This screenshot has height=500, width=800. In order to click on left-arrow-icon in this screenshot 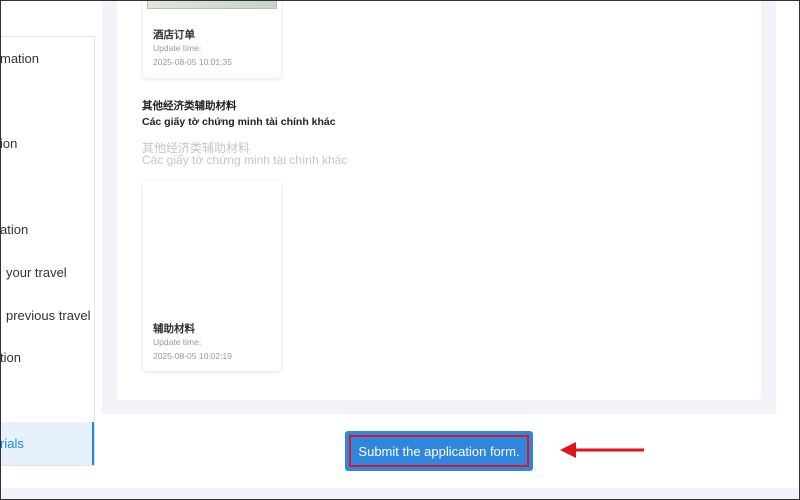, I will do `click(602, 450)`.